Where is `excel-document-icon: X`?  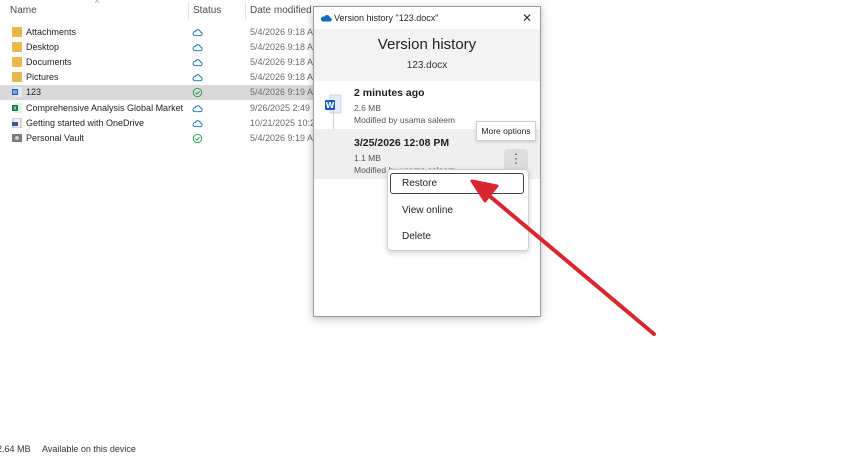
excel-document-icon: X is located at coordinates (17, 108).